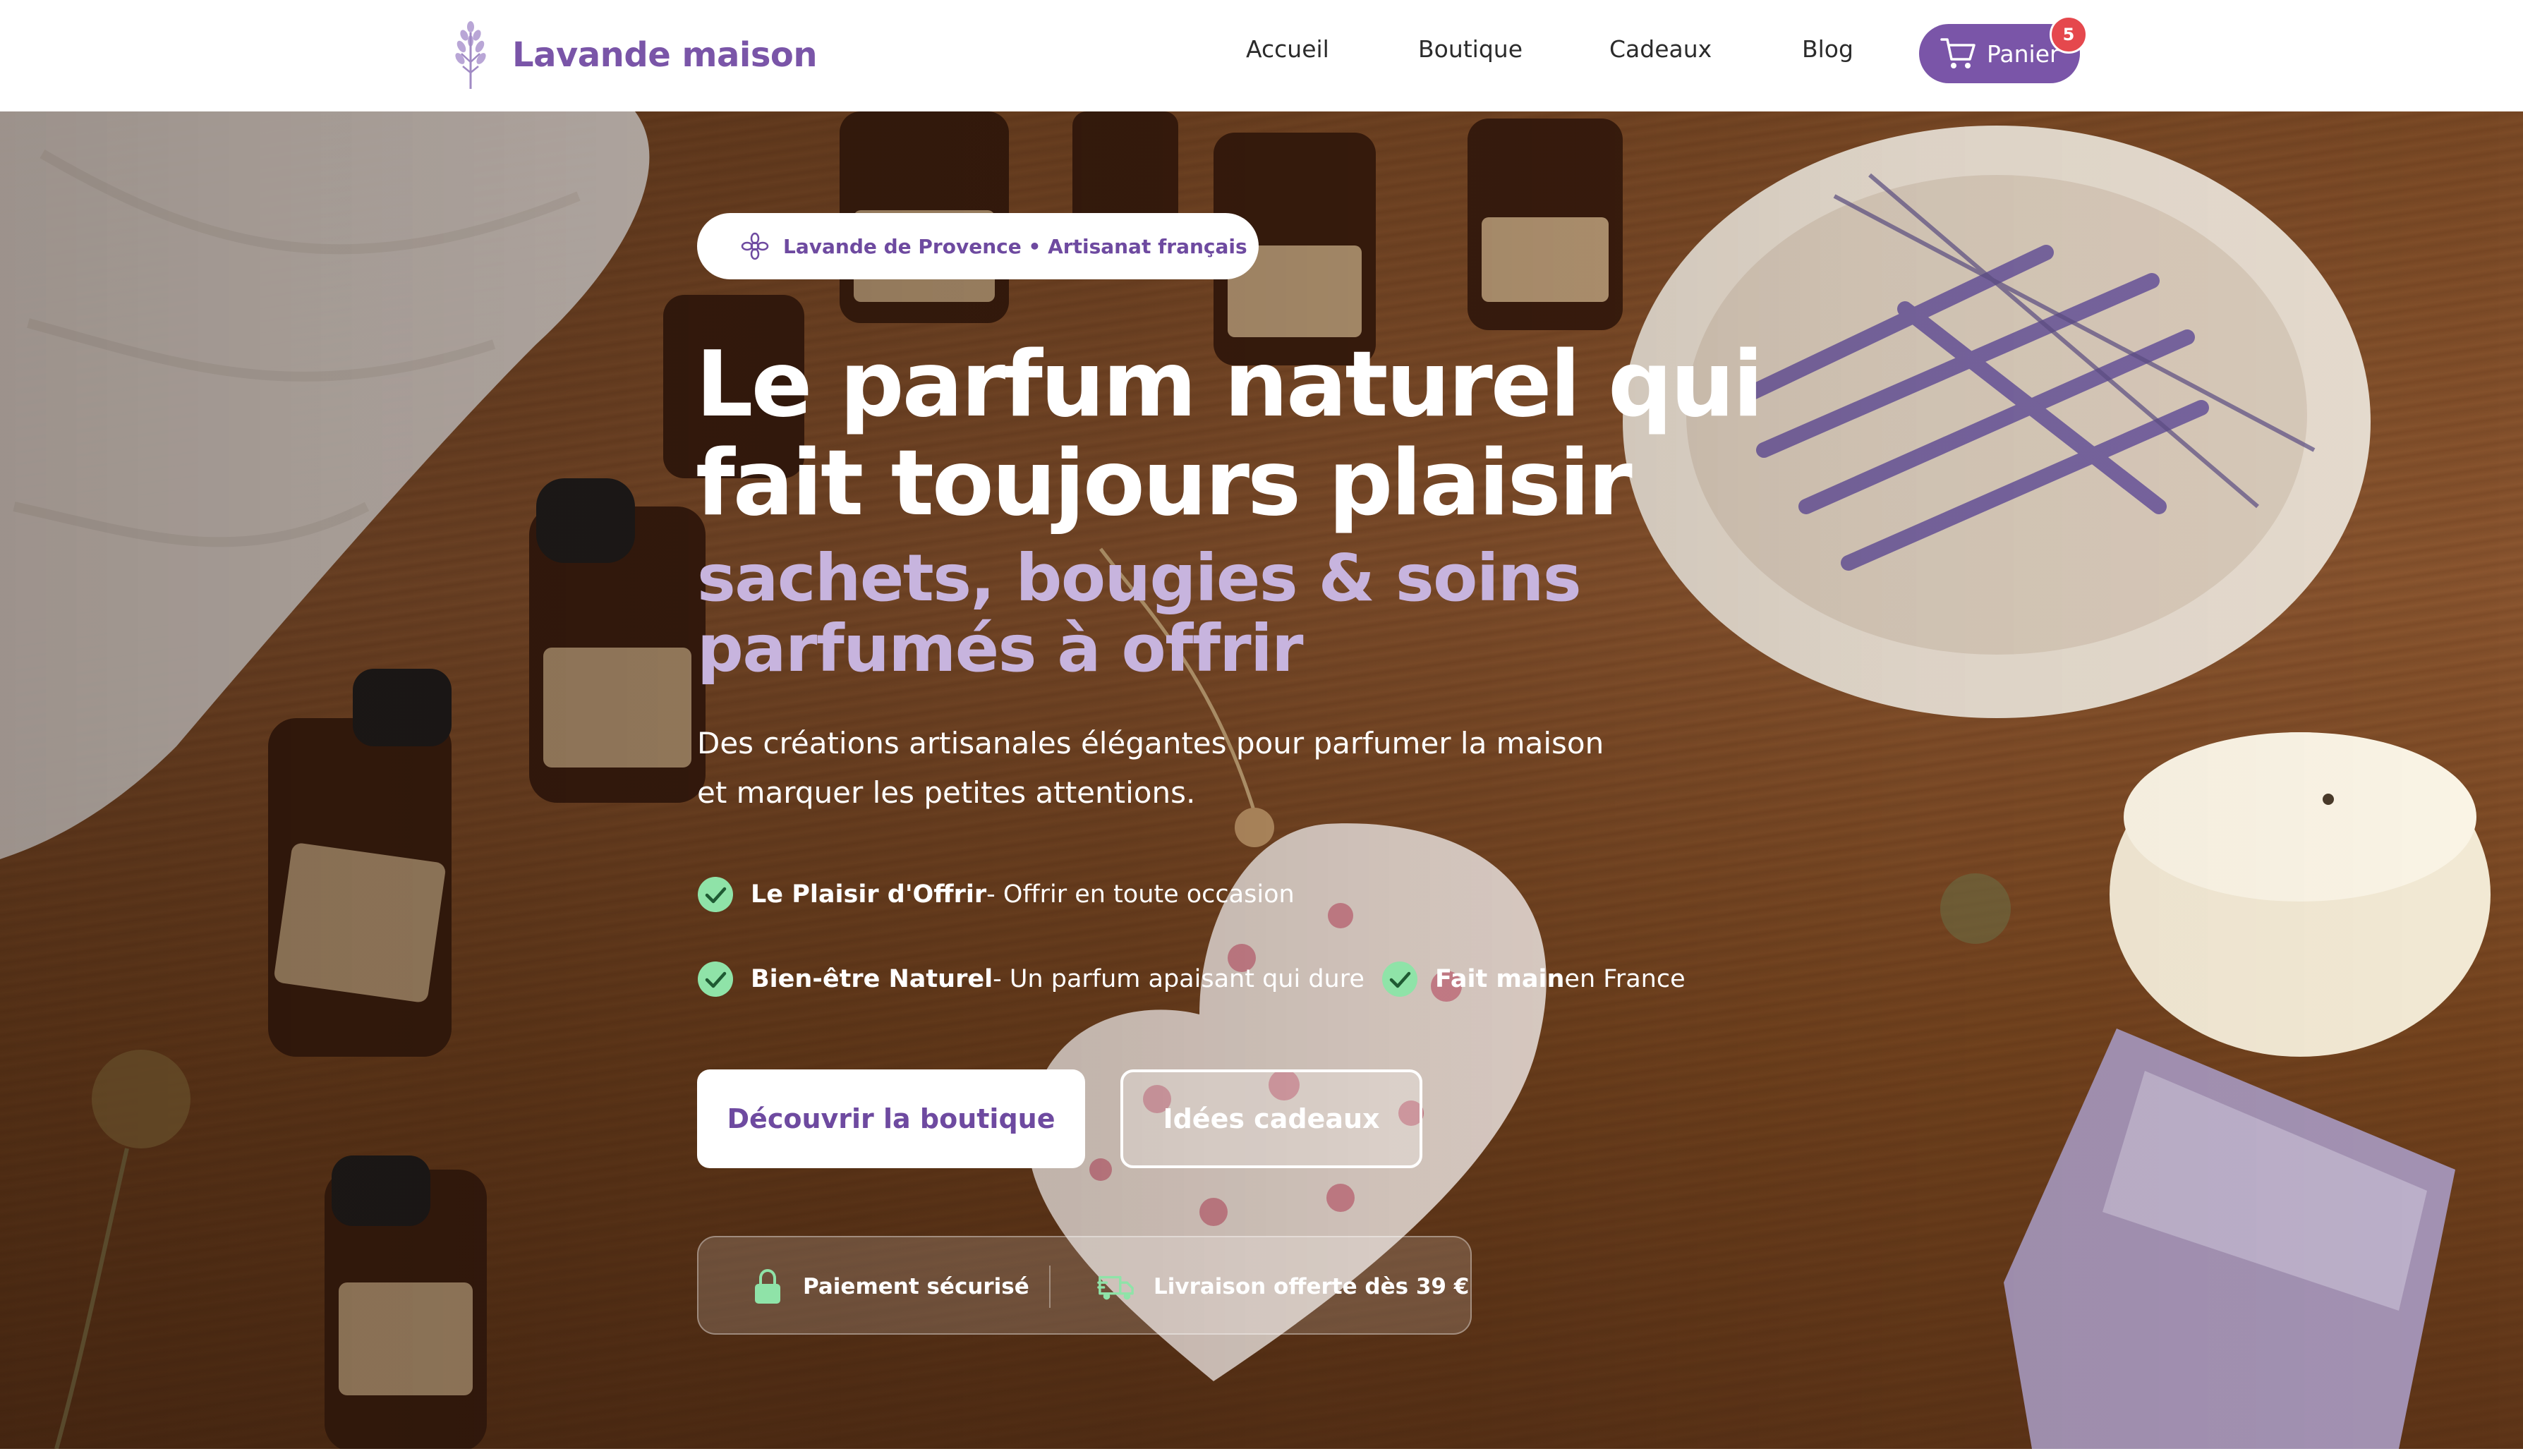 The image size is (2523, 1456). What do you see at coordinates (1139, 578) in the screenshot?
I see `hero-subtitle-line-1: sachets, bougies & soins` at bounding box center [1139, 578].